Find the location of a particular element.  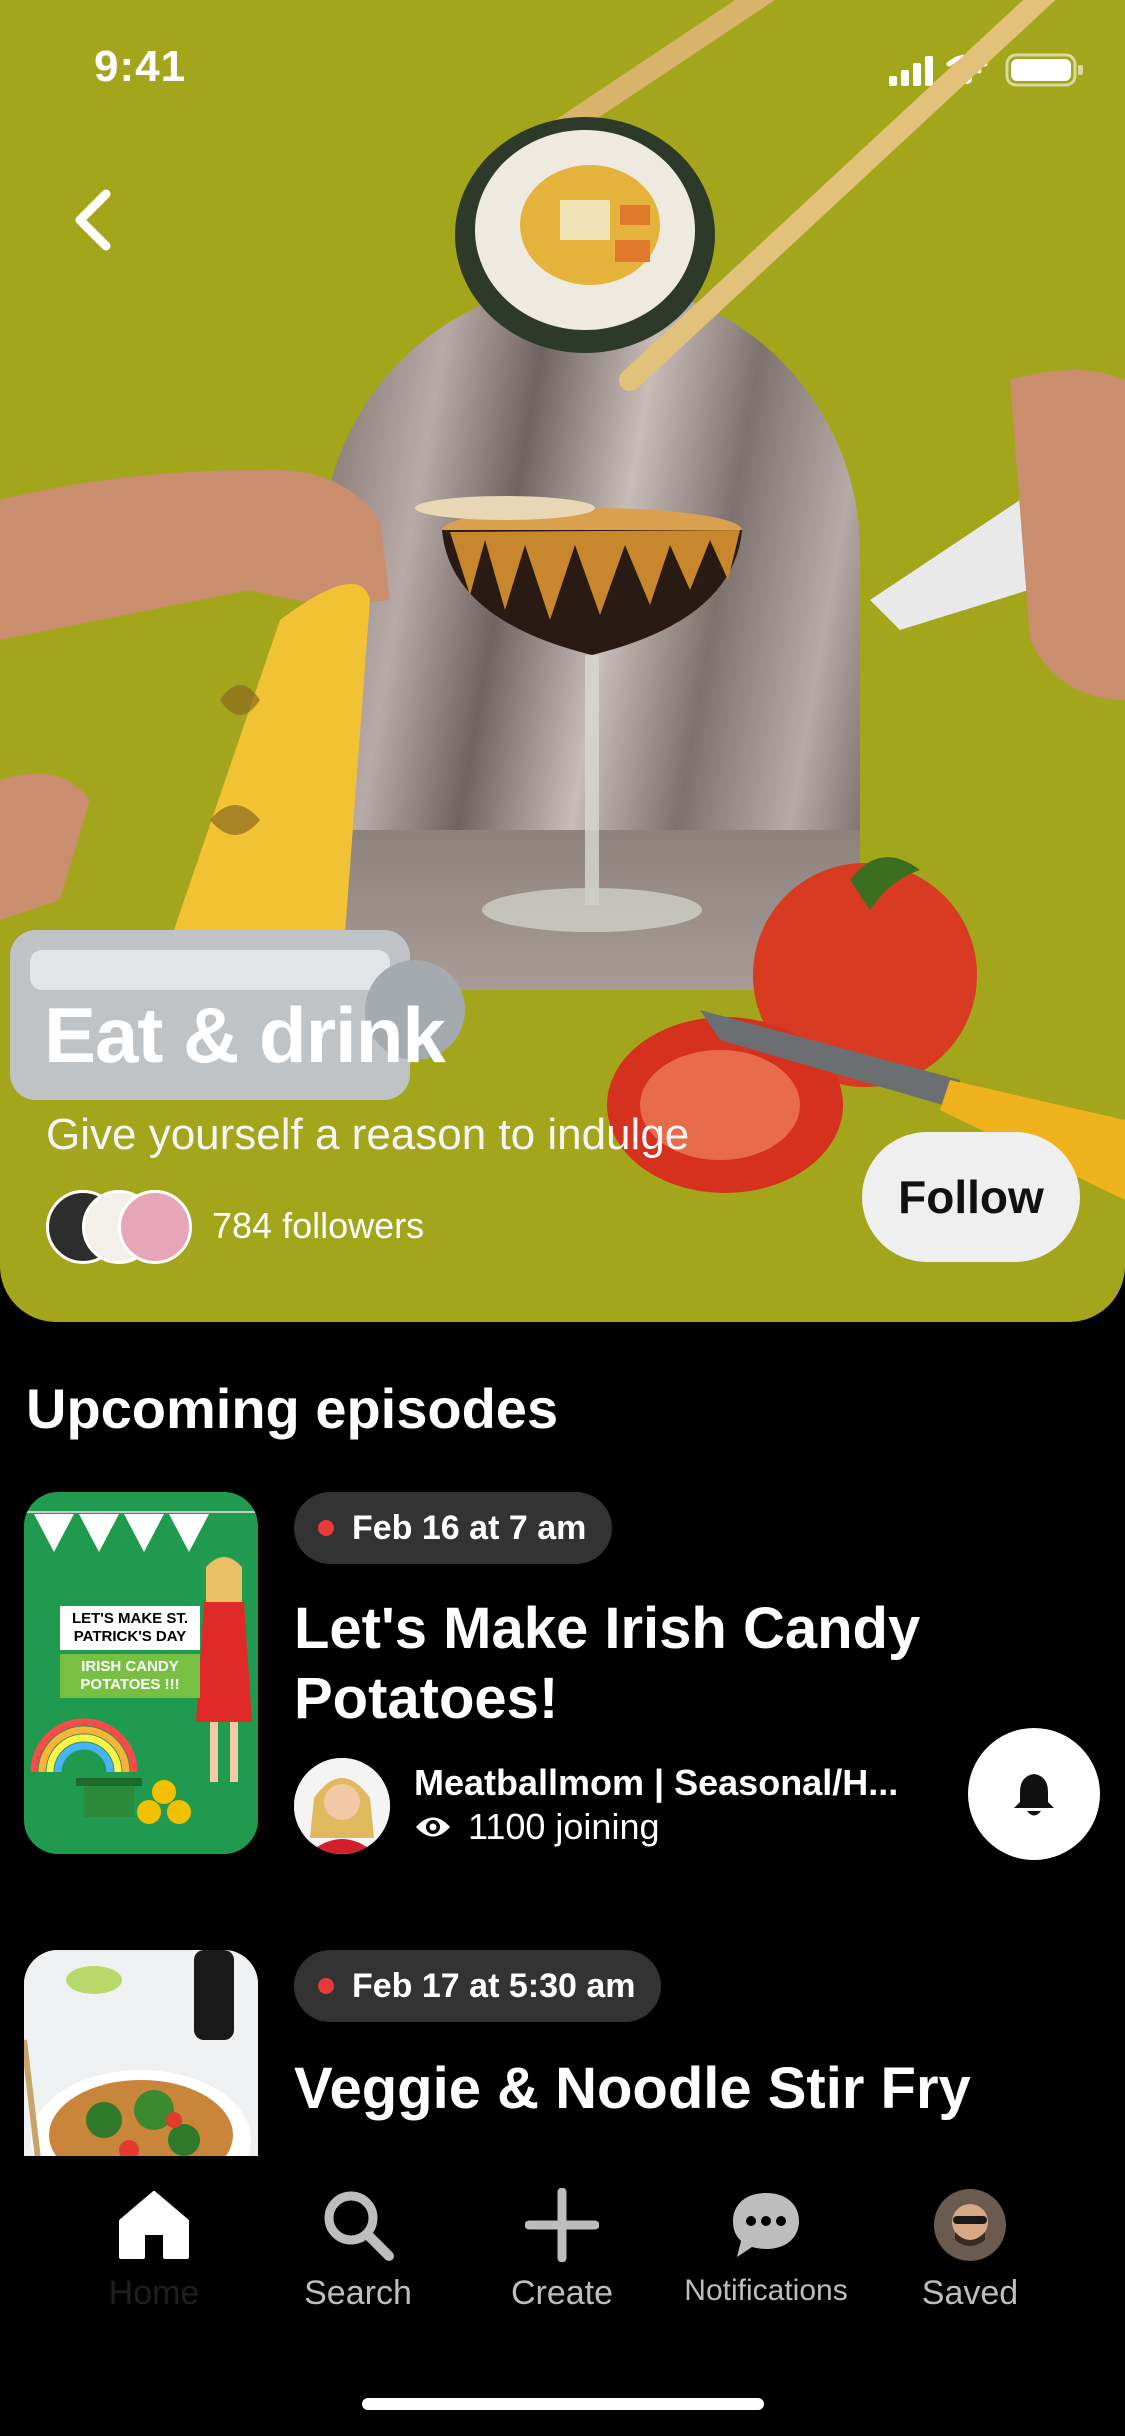

bottom-tab-bar: Home Search Create Notifications Saved is located at coordinates (562, 2296).